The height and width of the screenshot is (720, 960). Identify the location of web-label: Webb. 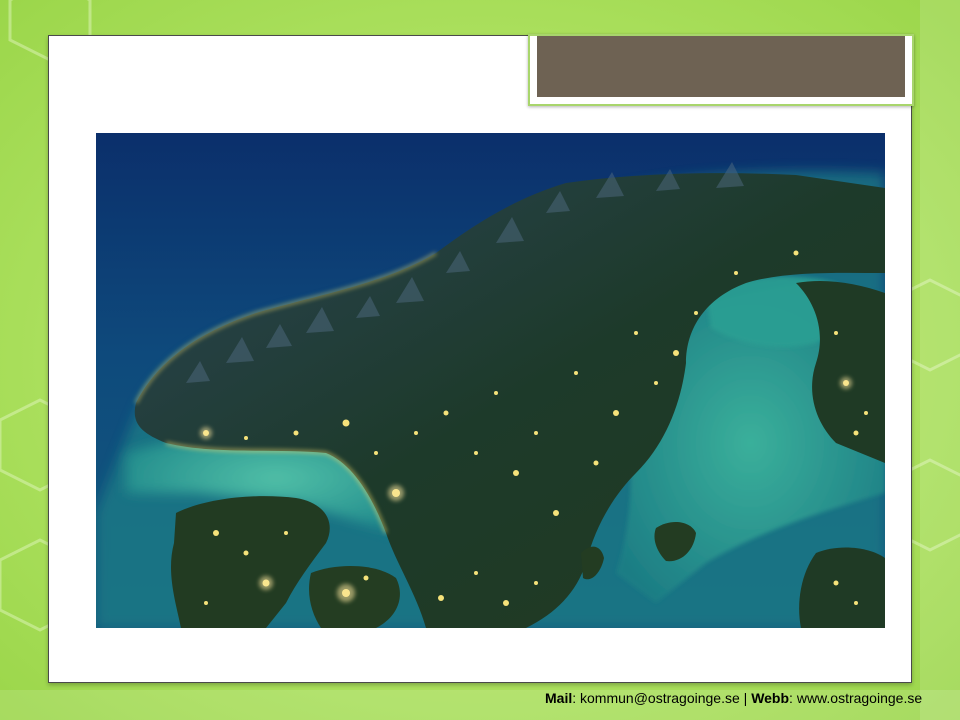
(770, 698).